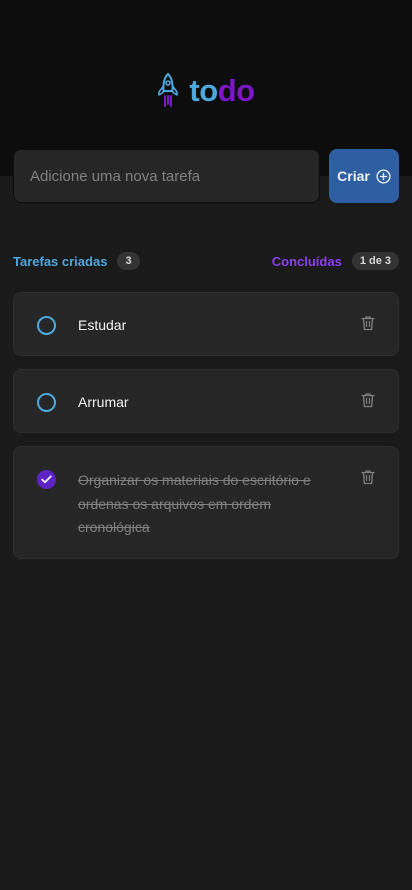 The height and width of the screenshot is (890, 412). I want to click on task-item: Estudar, so click(206, 324).